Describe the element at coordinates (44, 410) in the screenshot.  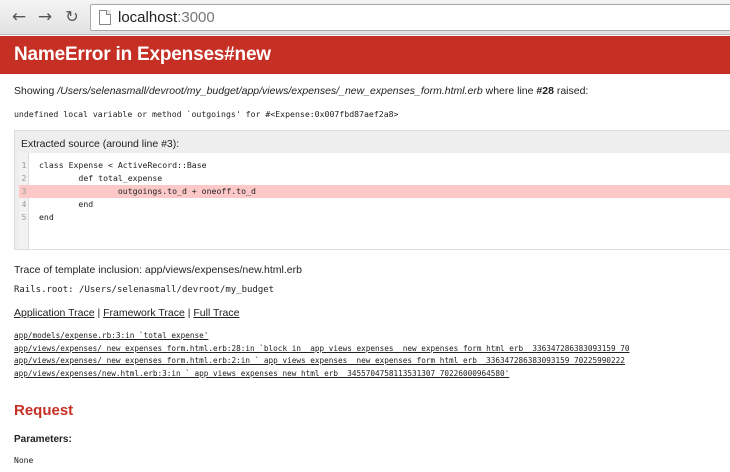
I see `request-heading: Request` at that location.